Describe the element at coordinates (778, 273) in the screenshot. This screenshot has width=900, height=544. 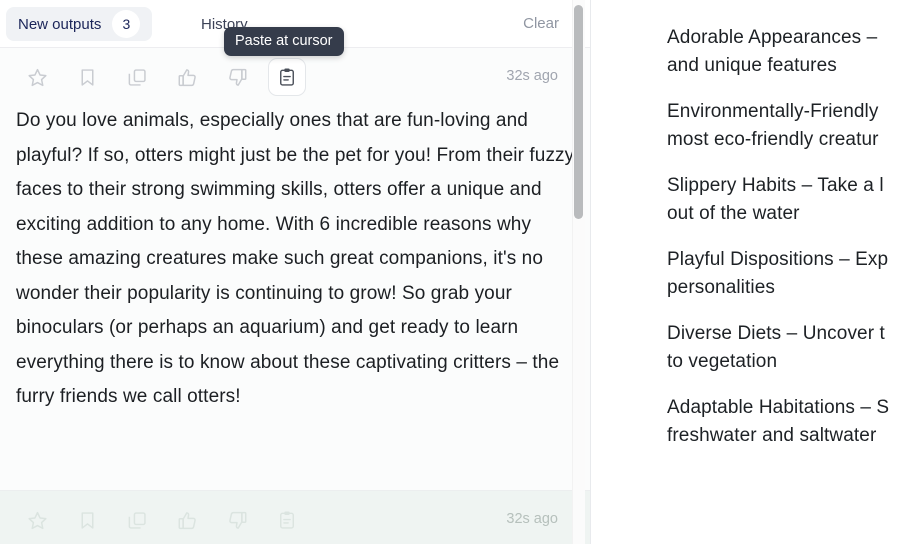
I see `list-item: Playful Dispositions – Exp personalities` at that location.